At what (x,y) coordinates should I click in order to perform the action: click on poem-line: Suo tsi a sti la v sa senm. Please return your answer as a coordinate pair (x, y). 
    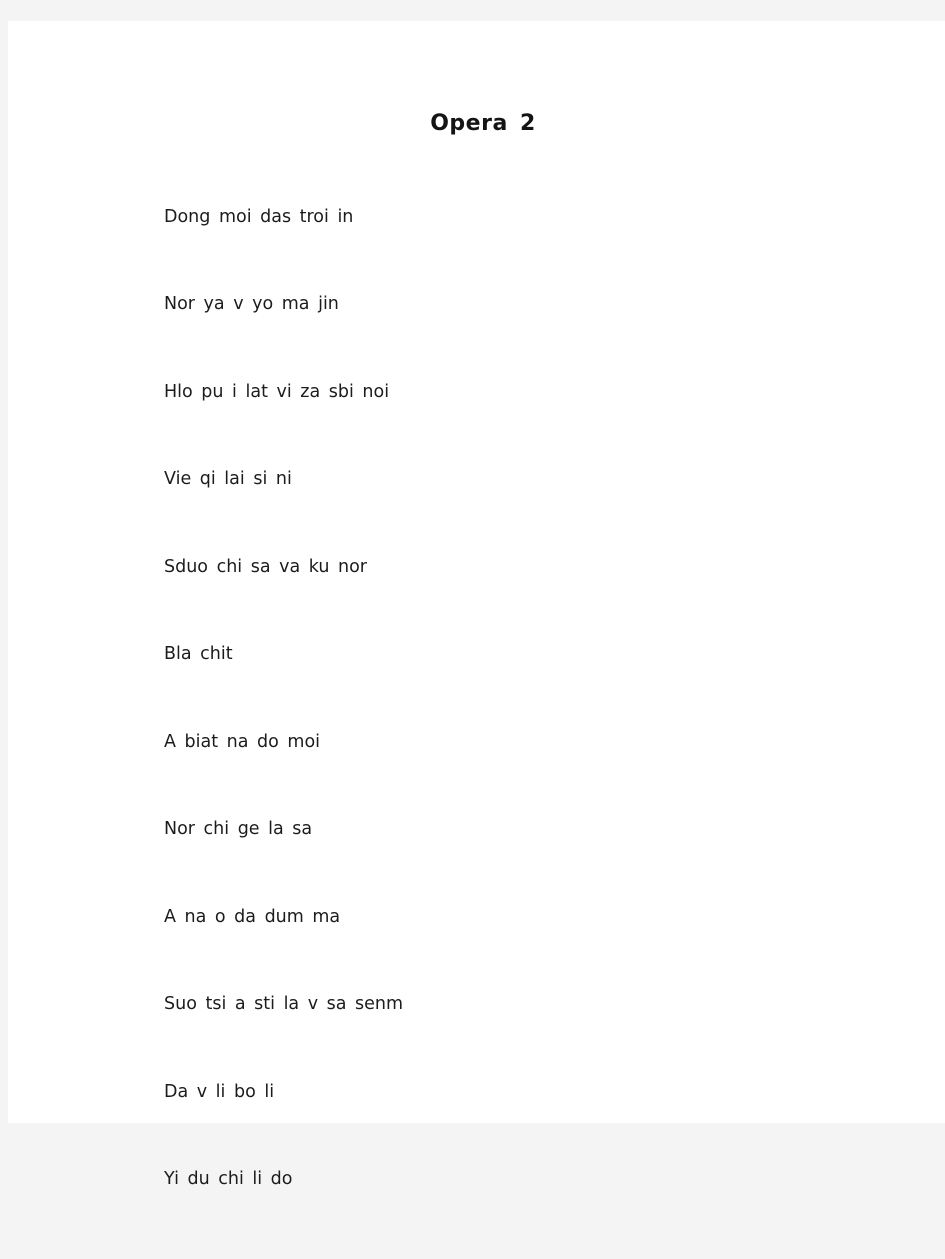
    Looking at the image, I should click on (284, 1004).